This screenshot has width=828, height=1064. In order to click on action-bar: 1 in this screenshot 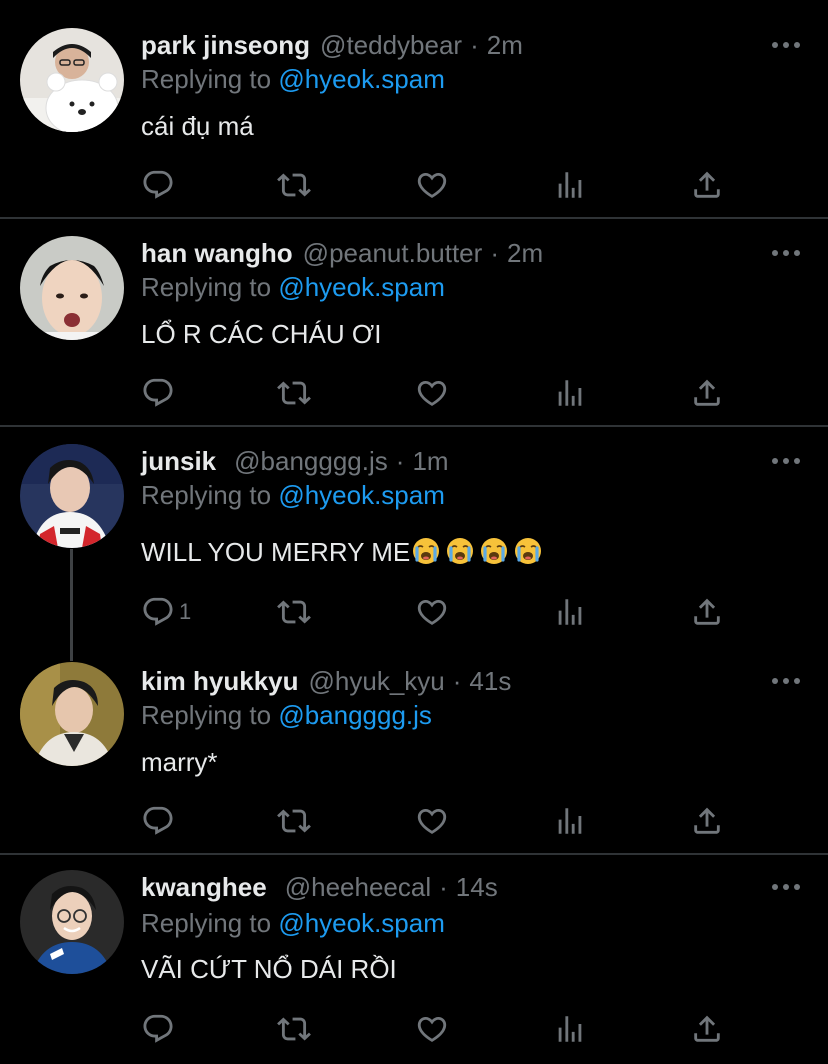, I will do `click(441, 612)`.